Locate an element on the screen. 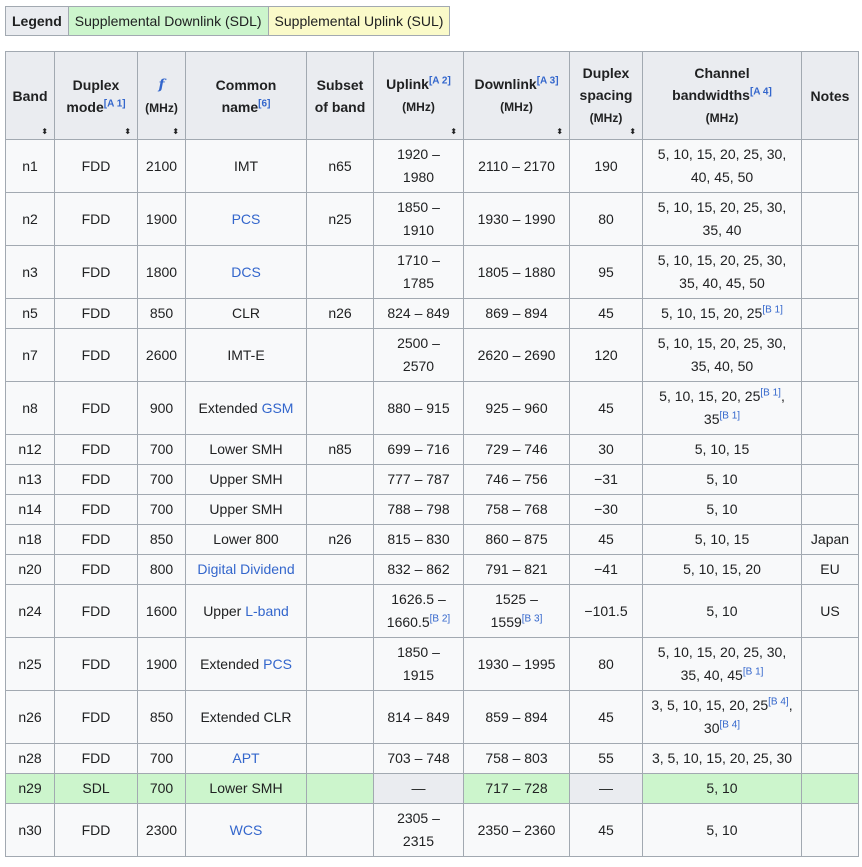  cell-channel-bandwidths: 5, 10, 15, 20, 25, 30, 35, 40, 45, 50 is located at coordinates (722, 272).